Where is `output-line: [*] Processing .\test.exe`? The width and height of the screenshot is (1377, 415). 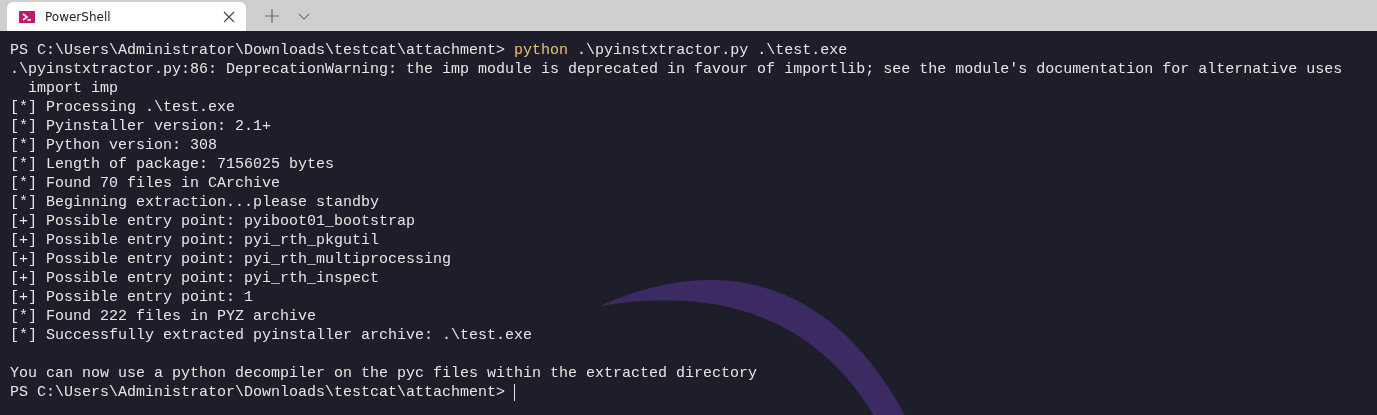
output-line: [*] Processing .\test.exe is located at coordinates (123, 107).